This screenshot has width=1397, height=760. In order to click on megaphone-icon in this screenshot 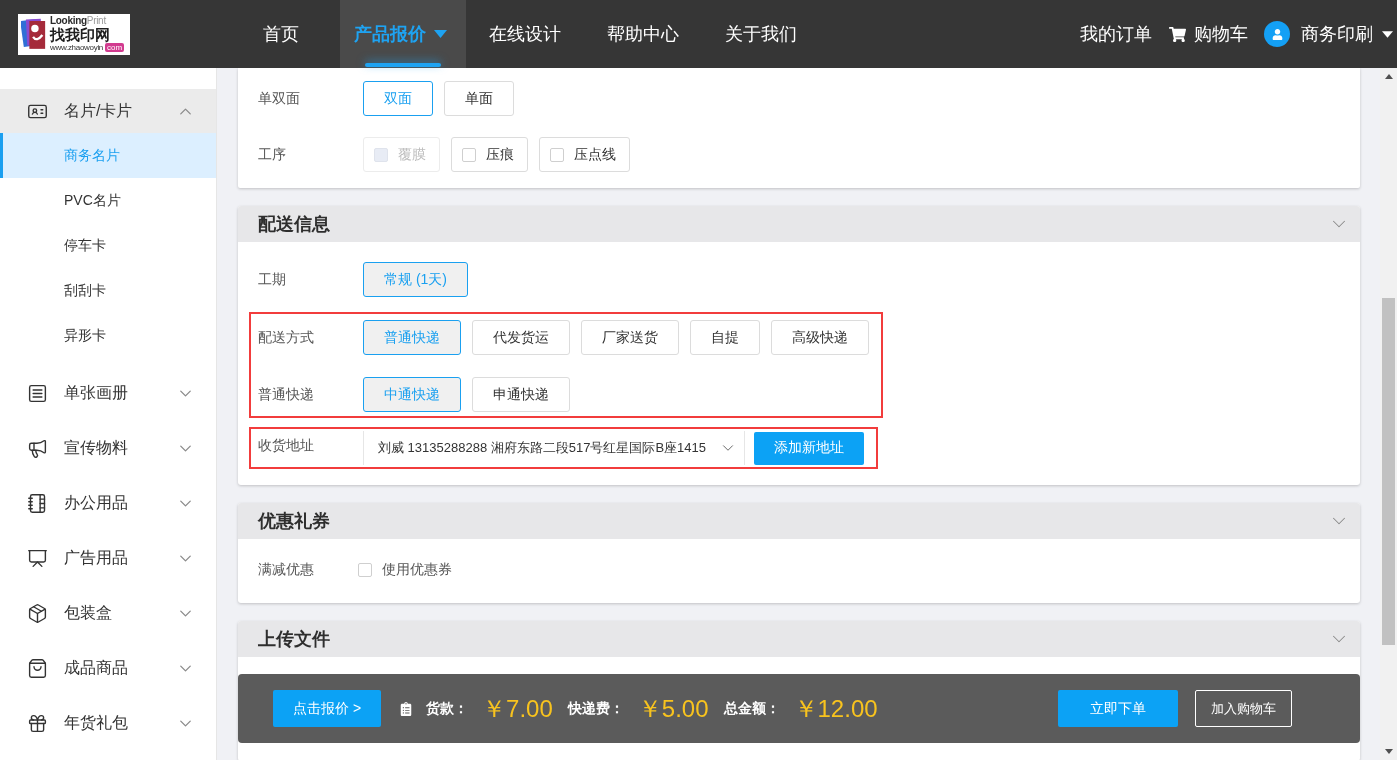, I will do `click(37, 448)`.